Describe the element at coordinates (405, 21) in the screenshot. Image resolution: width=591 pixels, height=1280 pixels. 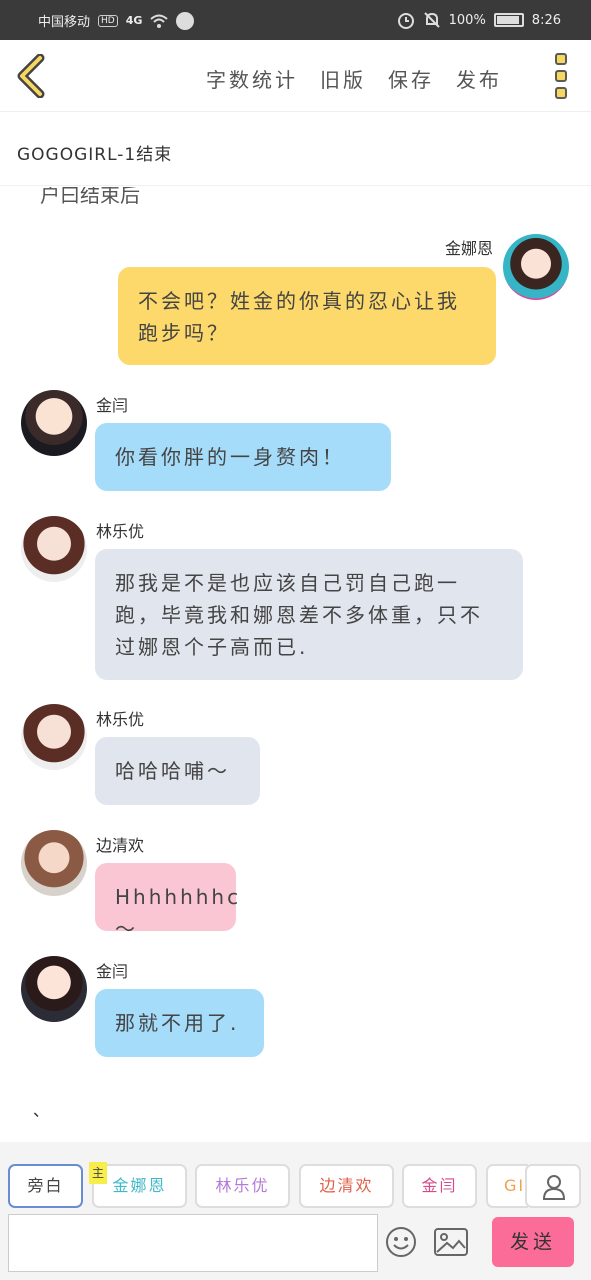
I see `alarm-icon` at that location.